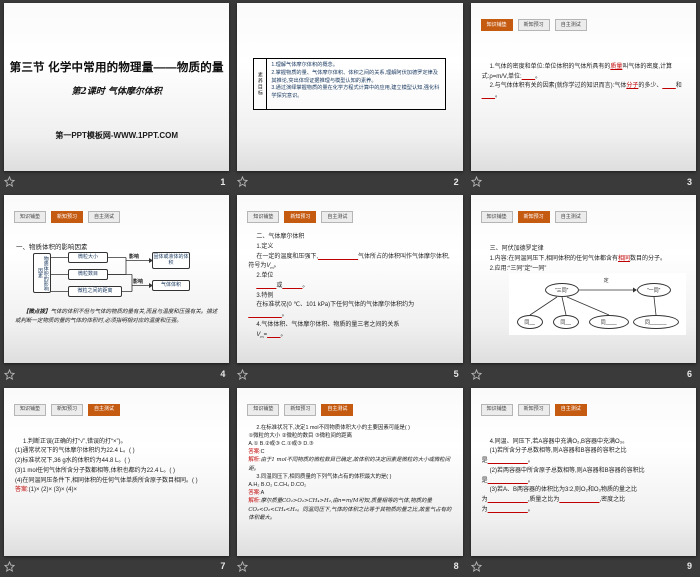 This screenshot has height=577, width=700. What do you see at coordinates (116, 68) in the screenshot?
I see `lesson-title: 第三节 化学中常用的物理量——物质的量` at bounding box center [116, 68].